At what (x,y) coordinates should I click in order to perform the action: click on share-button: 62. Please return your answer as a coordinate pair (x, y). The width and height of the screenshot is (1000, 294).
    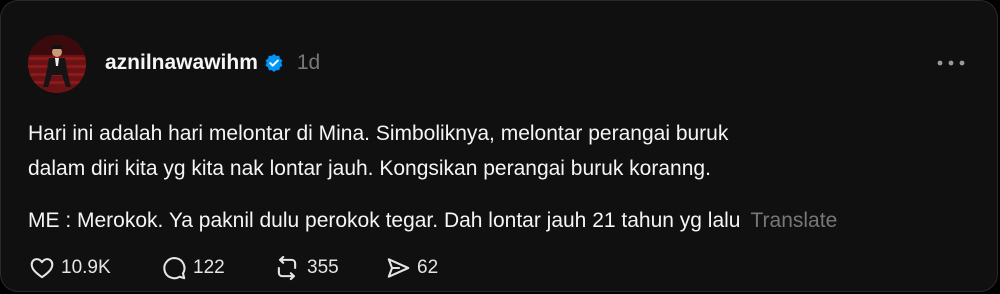
    Looking at the image, I should click on (425, 268).